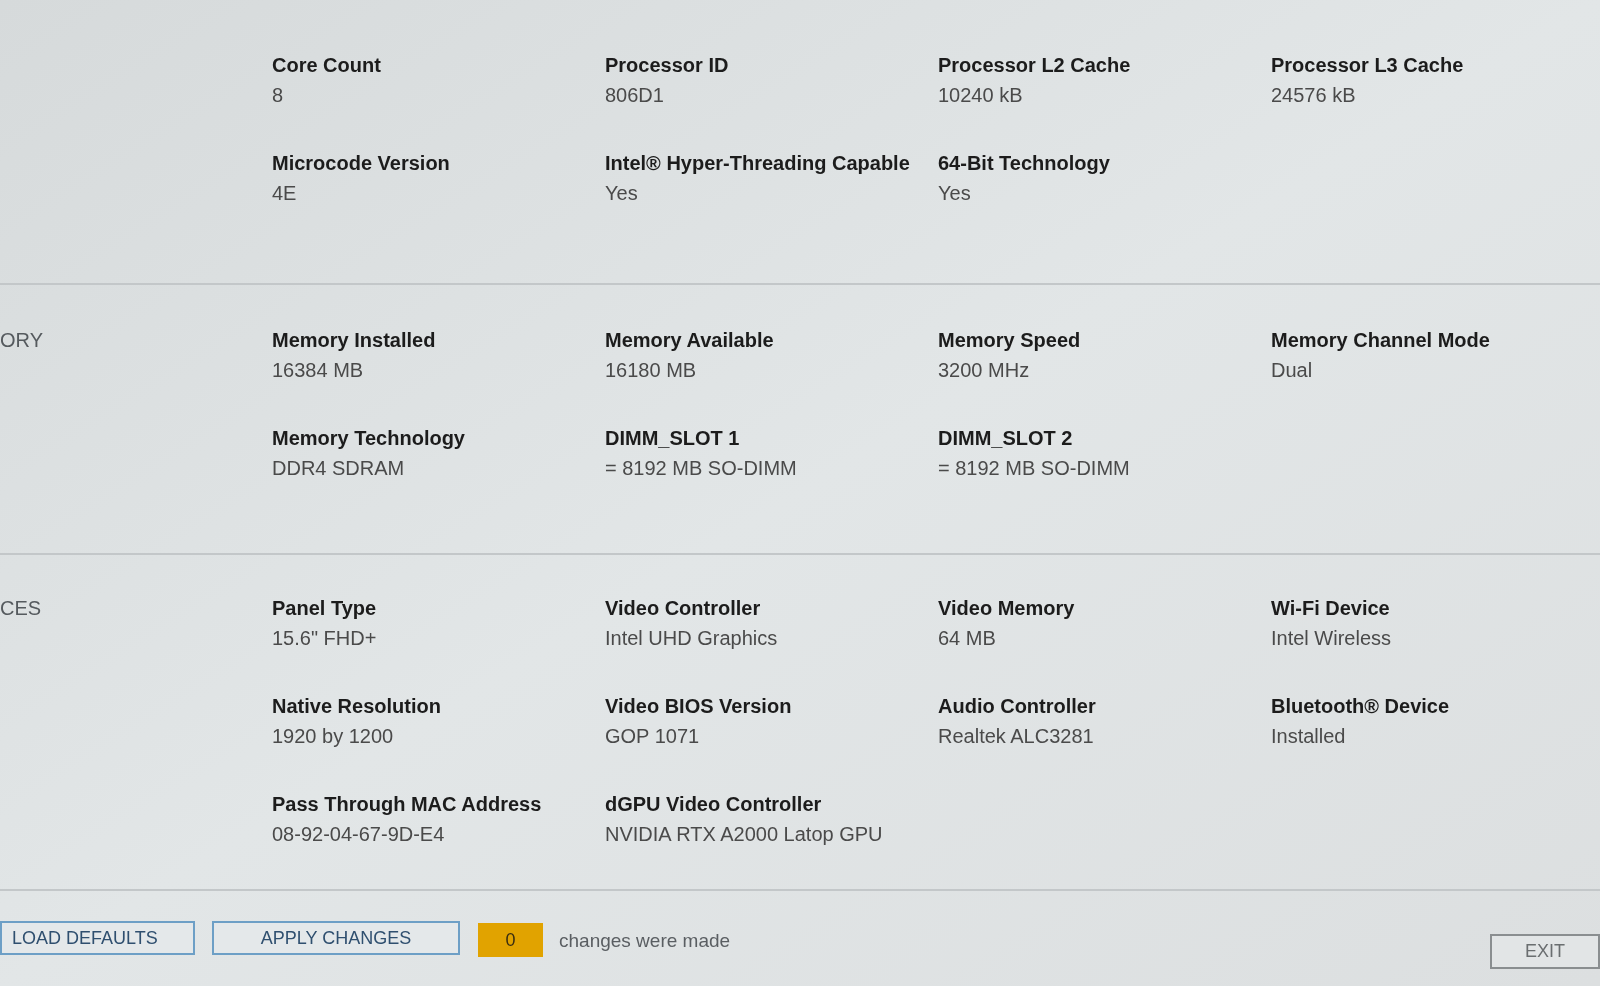  What do you see at coordinates (368, 438) in the screenshot?
I see `field-label: Memory Technology` at bounding box center [368, 438].